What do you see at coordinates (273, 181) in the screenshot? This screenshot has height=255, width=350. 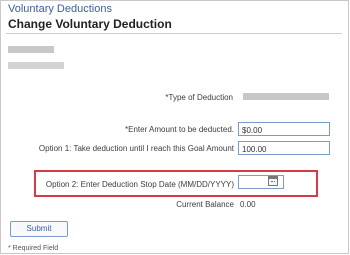 I see `calendar-icon` at bounding box center [273, 181].